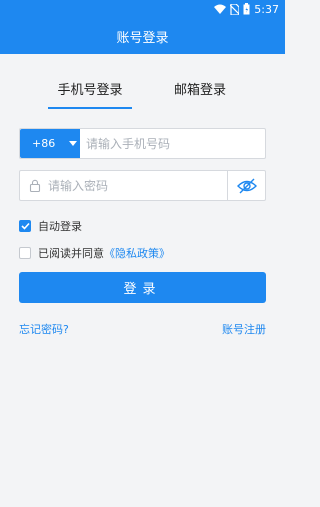 Image resolution: width=320 pixels, height=507 pixels. What do you see at coordinates (44, 143) in the screenshot?
I see `country-code-label: +86` at bounding box center [44, 143].